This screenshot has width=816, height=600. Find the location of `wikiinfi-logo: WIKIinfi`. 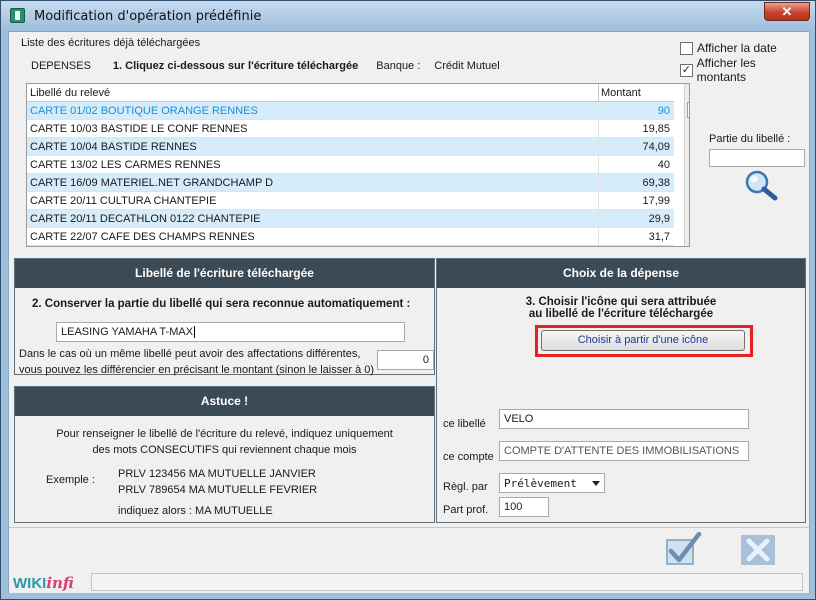

wikiinfi-logo: WIKIinfi is located at coordinates (43, 583).